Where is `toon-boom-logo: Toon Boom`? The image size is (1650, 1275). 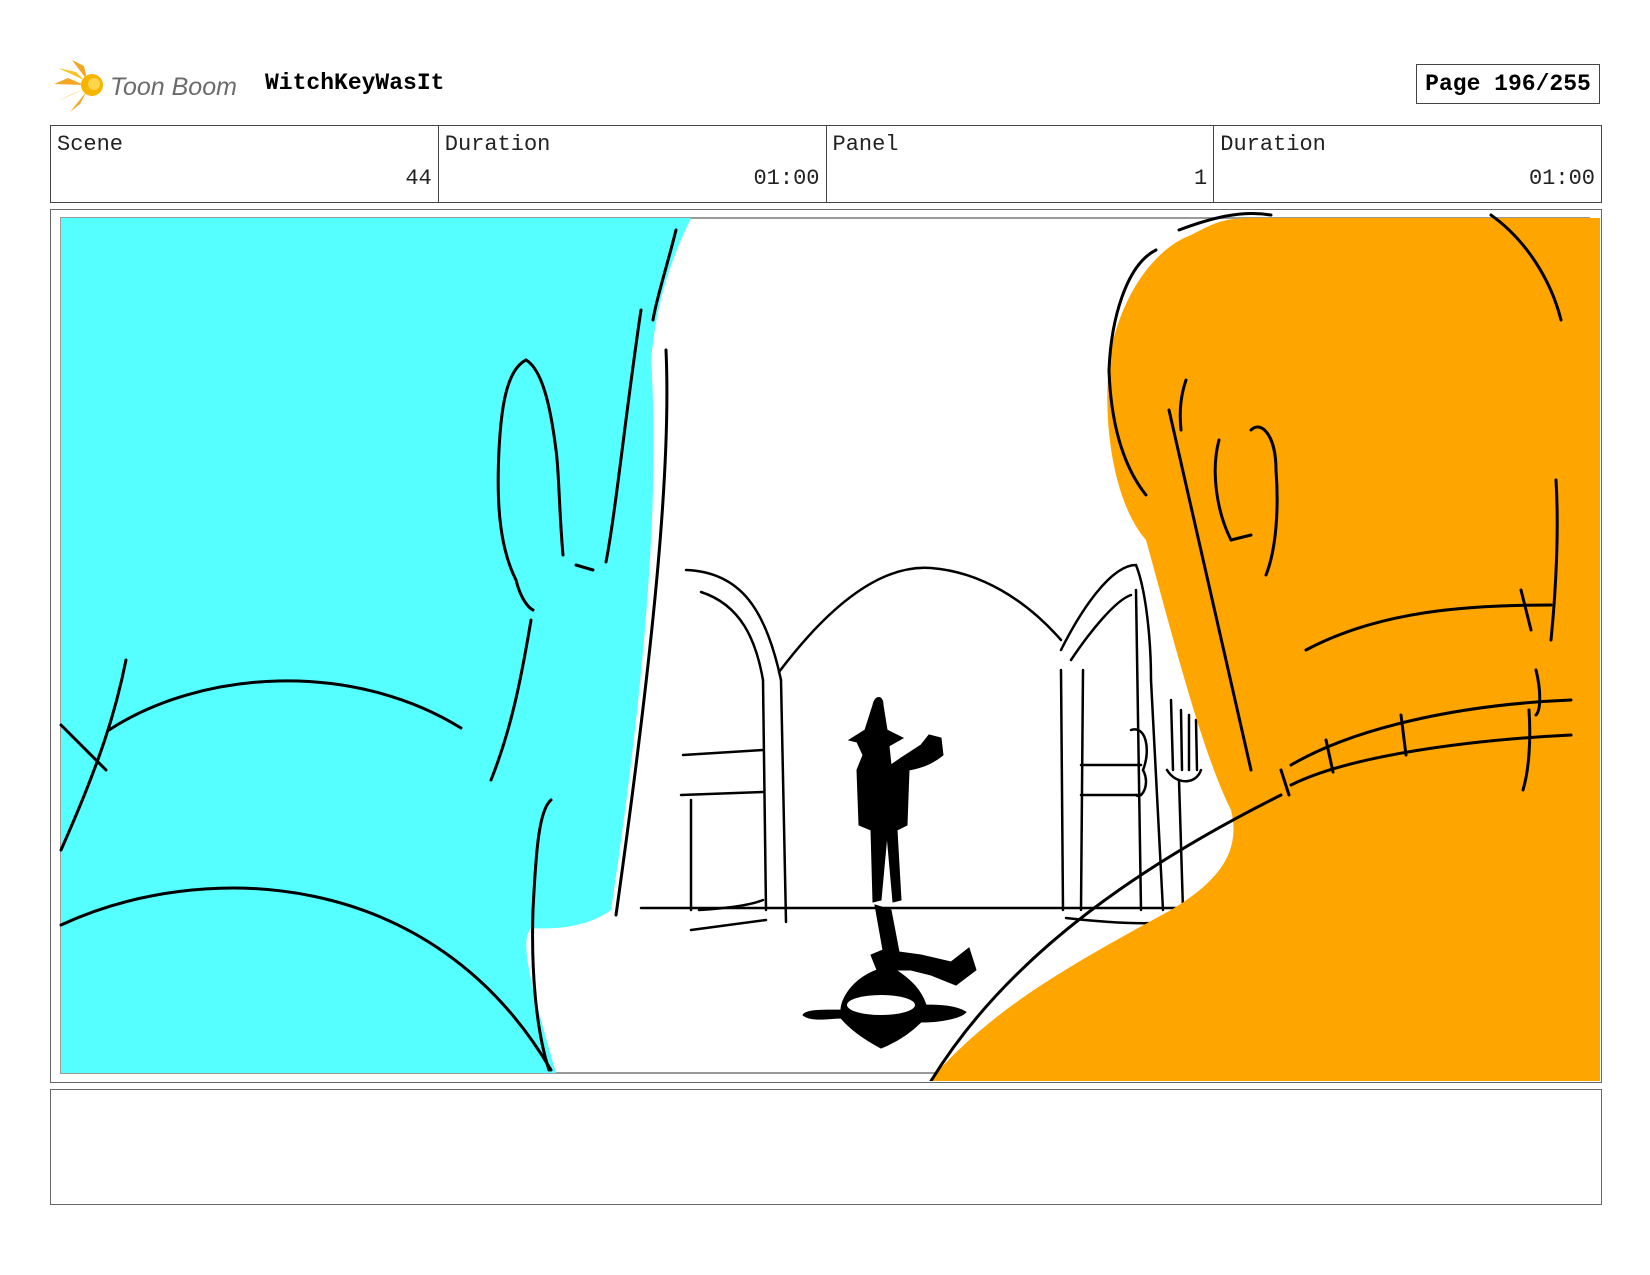 toon-boom-logo: Toon Boom is located at coordinates (145, 86).